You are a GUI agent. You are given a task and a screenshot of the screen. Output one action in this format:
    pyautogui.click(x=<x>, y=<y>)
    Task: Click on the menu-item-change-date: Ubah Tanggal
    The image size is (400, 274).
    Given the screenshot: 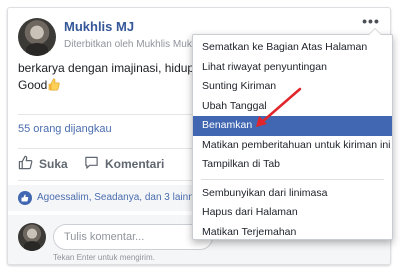 What is the action you would take?
    pyautogui.click(x=292, y=107)
    